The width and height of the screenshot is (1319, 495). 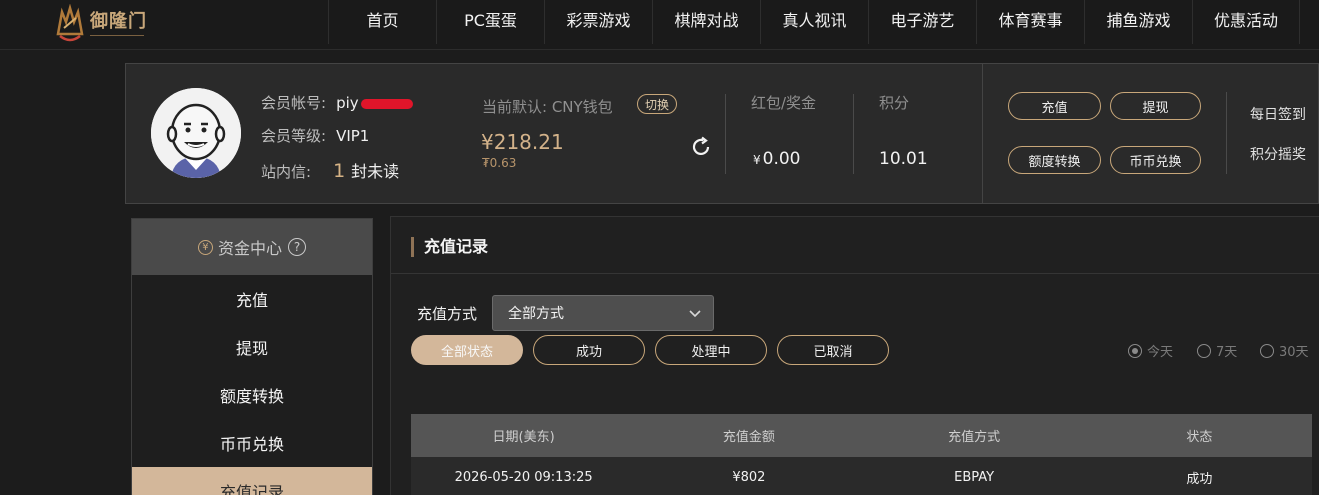 What do you see at coordinates (252, 481) in the screenshot?
I see `sidebar-item-deposit-records: 充值记录` at bounding box center [252, 481].